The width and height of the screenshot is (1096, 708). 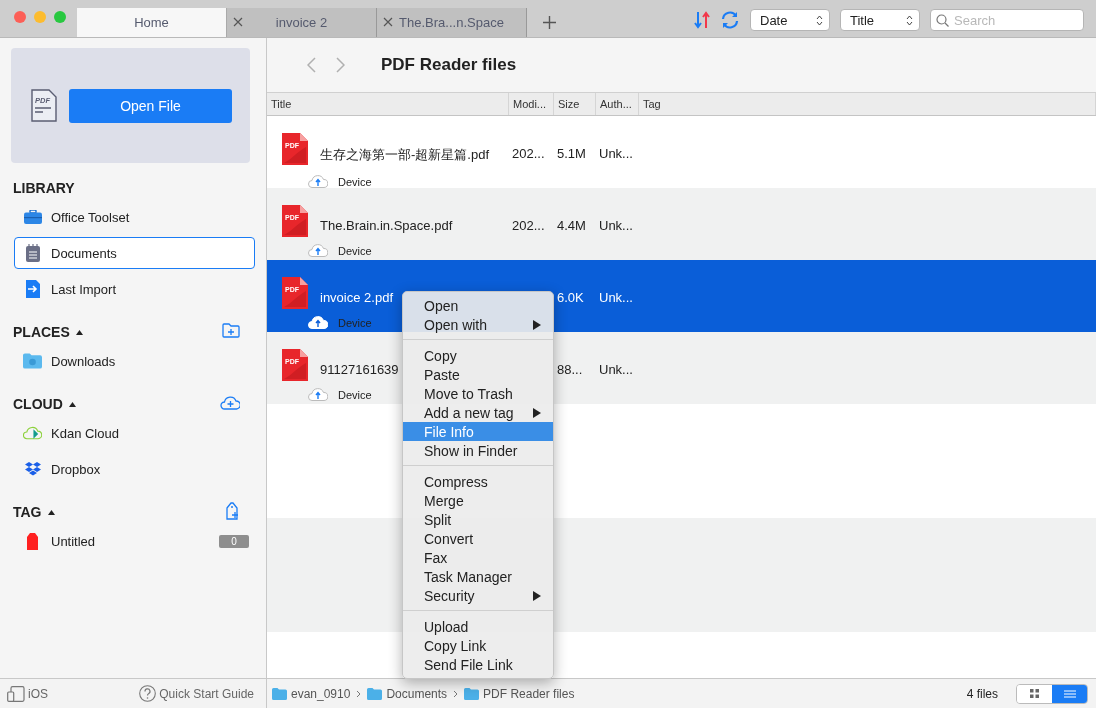 I want to click on menu-item: Compress, so click(x=478, y=481).